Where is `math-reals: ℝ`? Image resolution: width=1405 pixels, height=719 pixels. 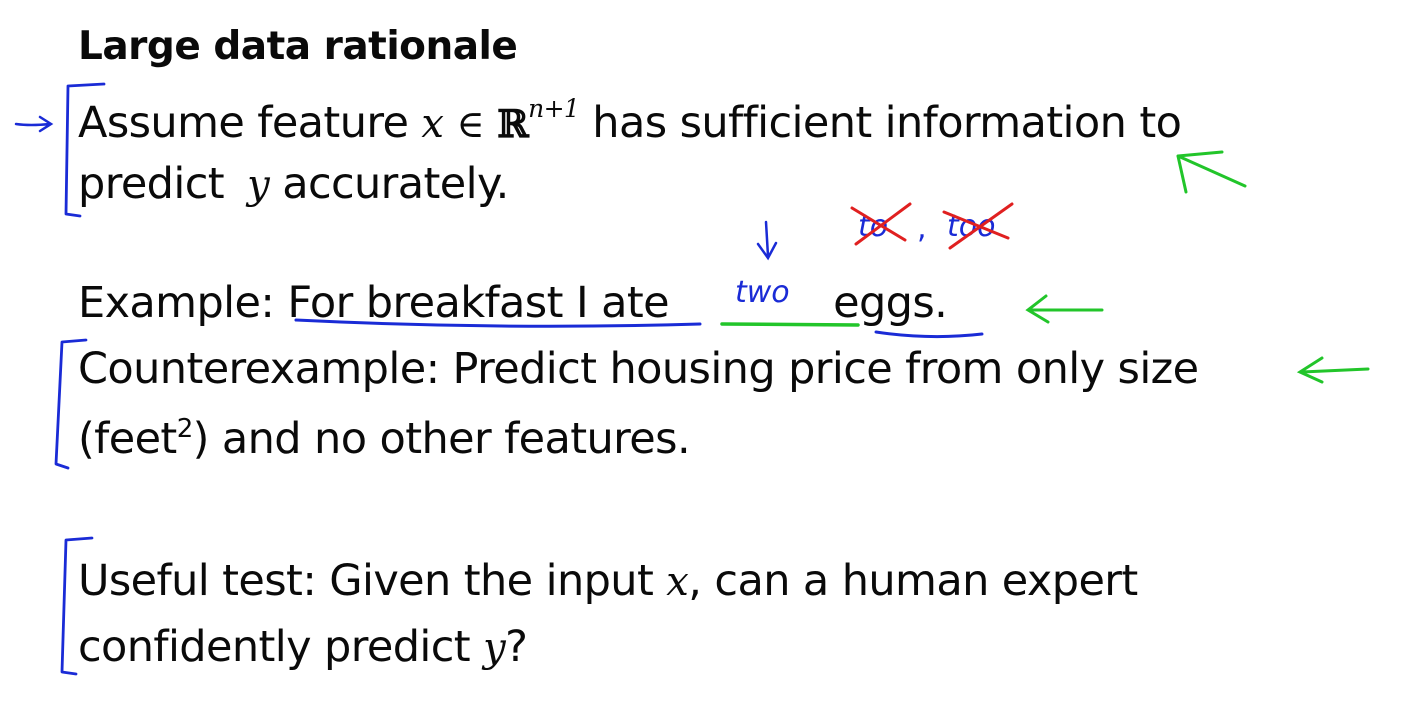
math-reals: ℝ is located at coordinates (513, 123).